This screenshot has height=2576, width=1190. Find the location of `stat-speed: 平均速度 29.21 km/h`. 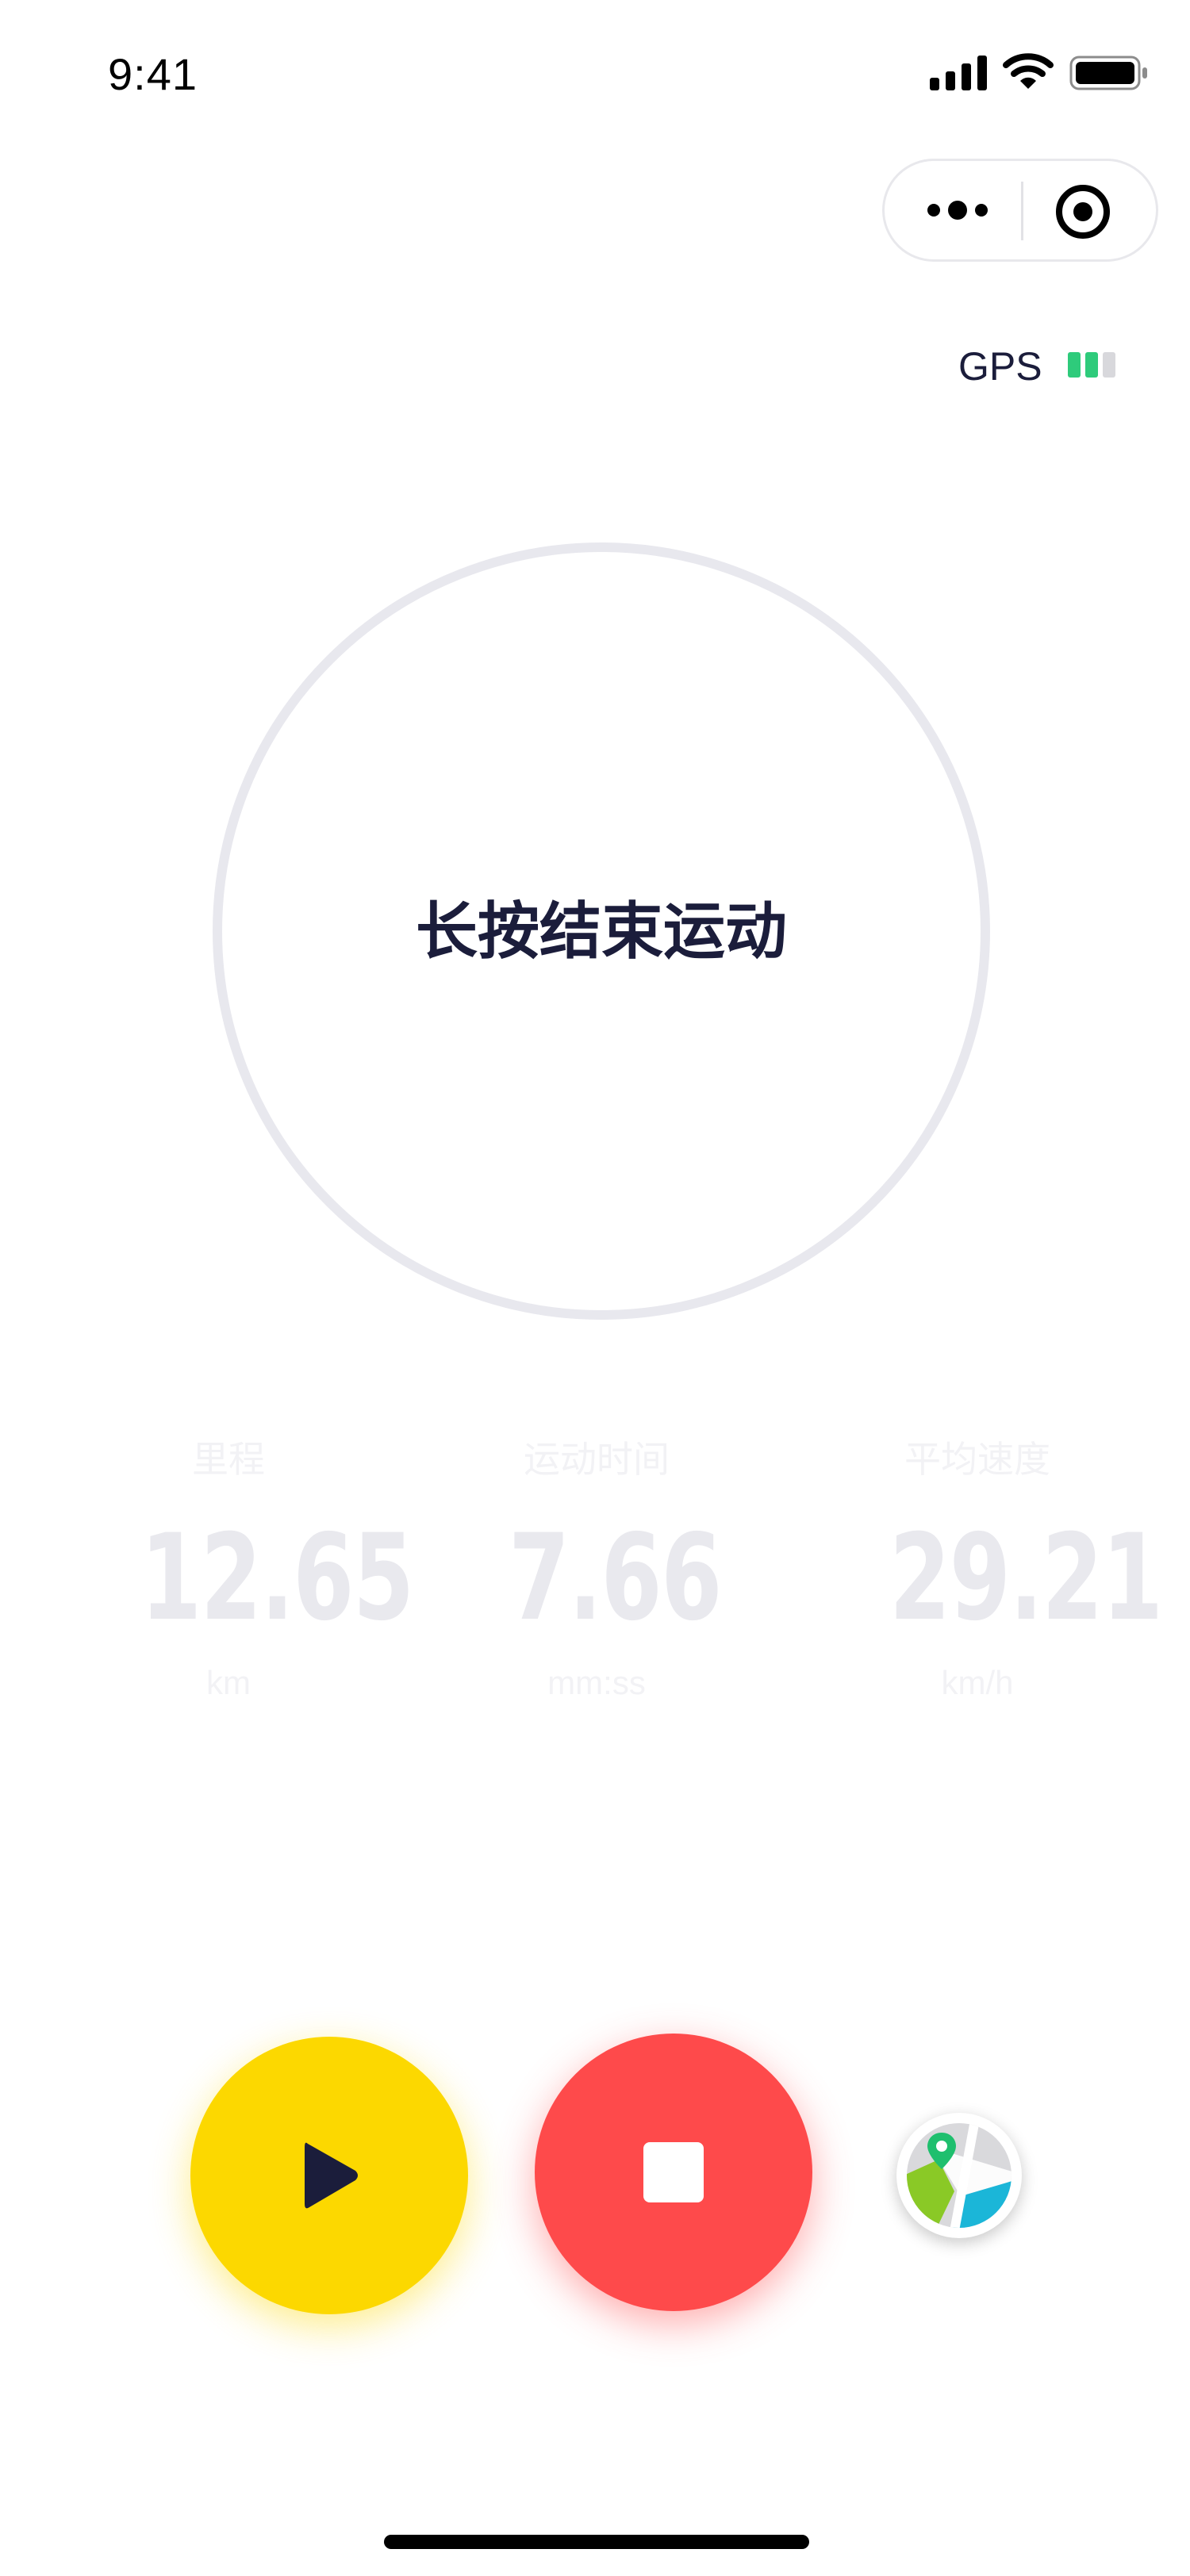

stat-speed: 平均速度 29.21 km/h is located at coordinates (1010, 1579).